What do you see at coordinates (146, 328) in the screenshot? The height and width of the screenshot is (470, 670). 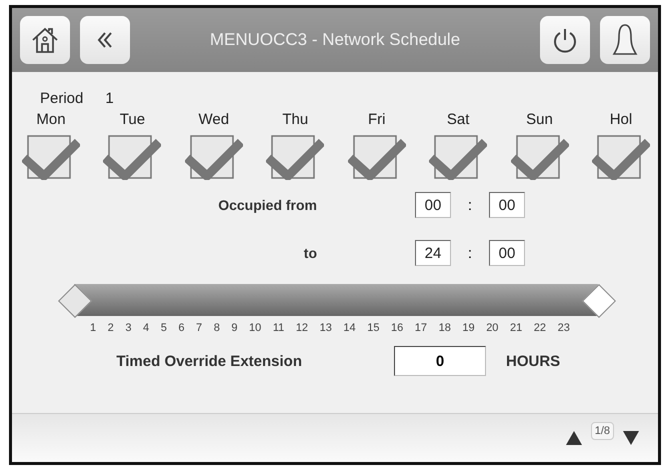 I see `hour-tick-label: 4` at bounding box center [146, 328].